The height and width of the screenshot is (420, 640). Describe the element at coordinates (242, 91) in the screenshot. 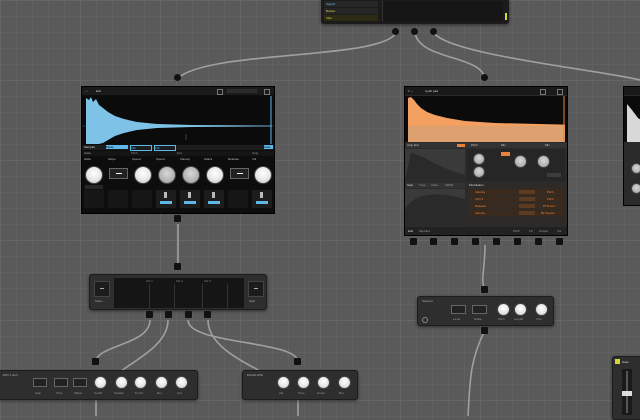

I see `preset-selector` at that location.